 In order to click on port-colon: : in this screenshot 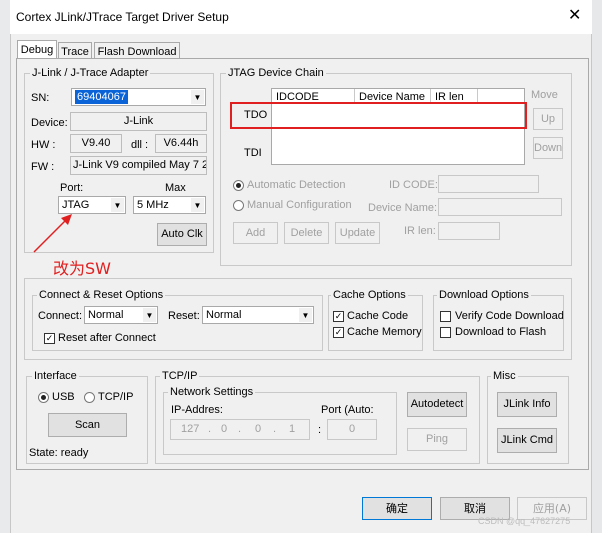, I will do `click(320, 430)`.